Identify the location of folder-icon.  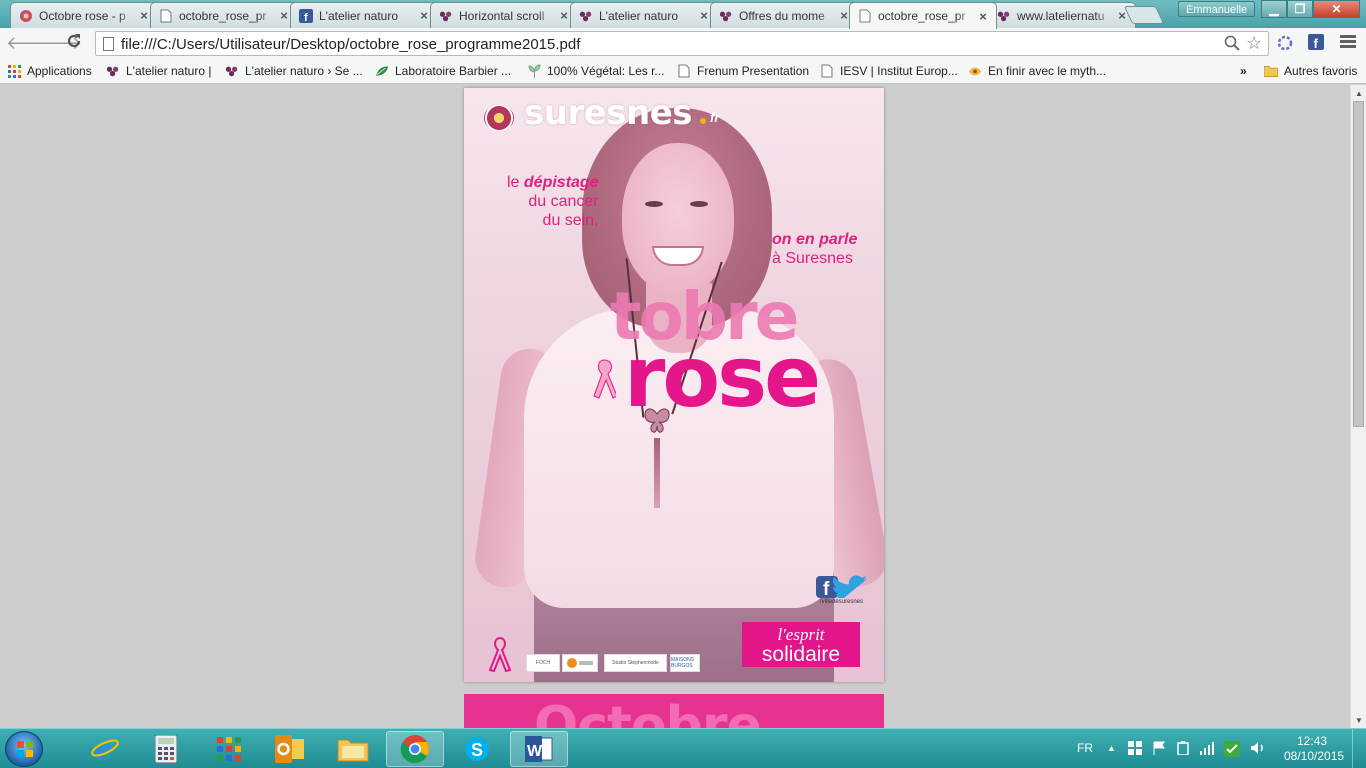
(1271, 71).